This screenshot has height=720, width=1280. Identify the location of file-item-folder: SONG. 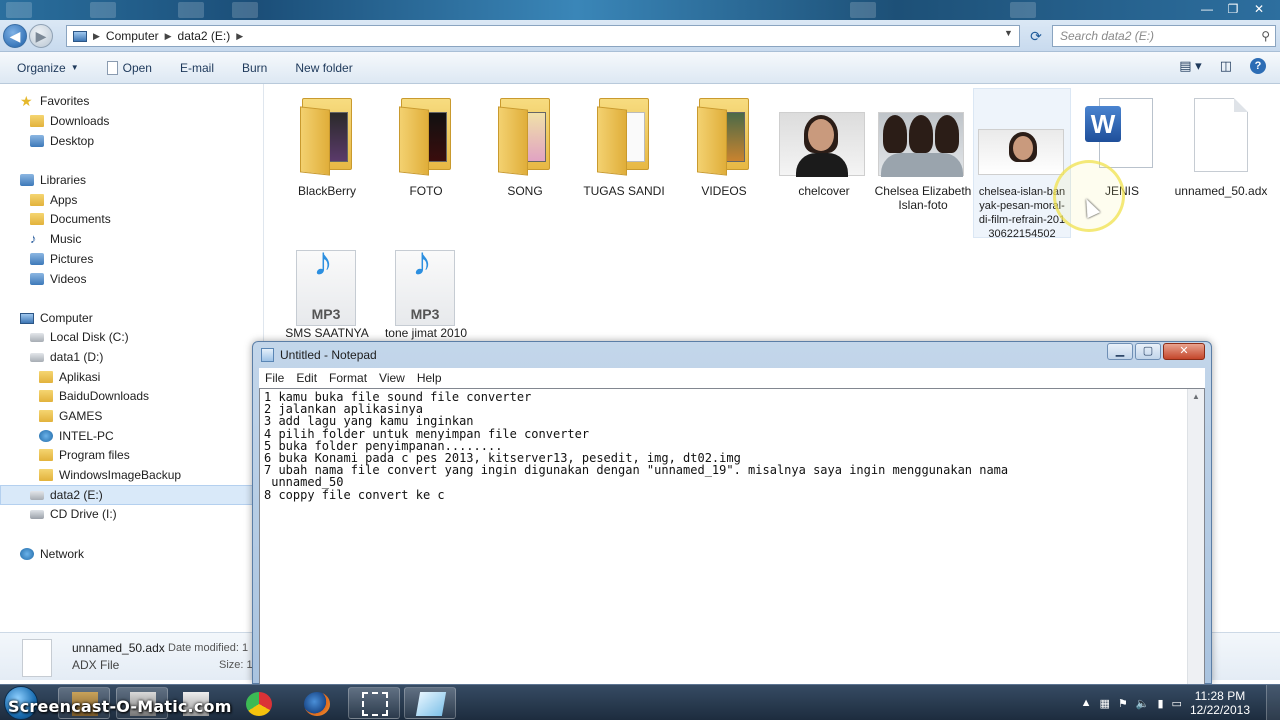
(525, 143).